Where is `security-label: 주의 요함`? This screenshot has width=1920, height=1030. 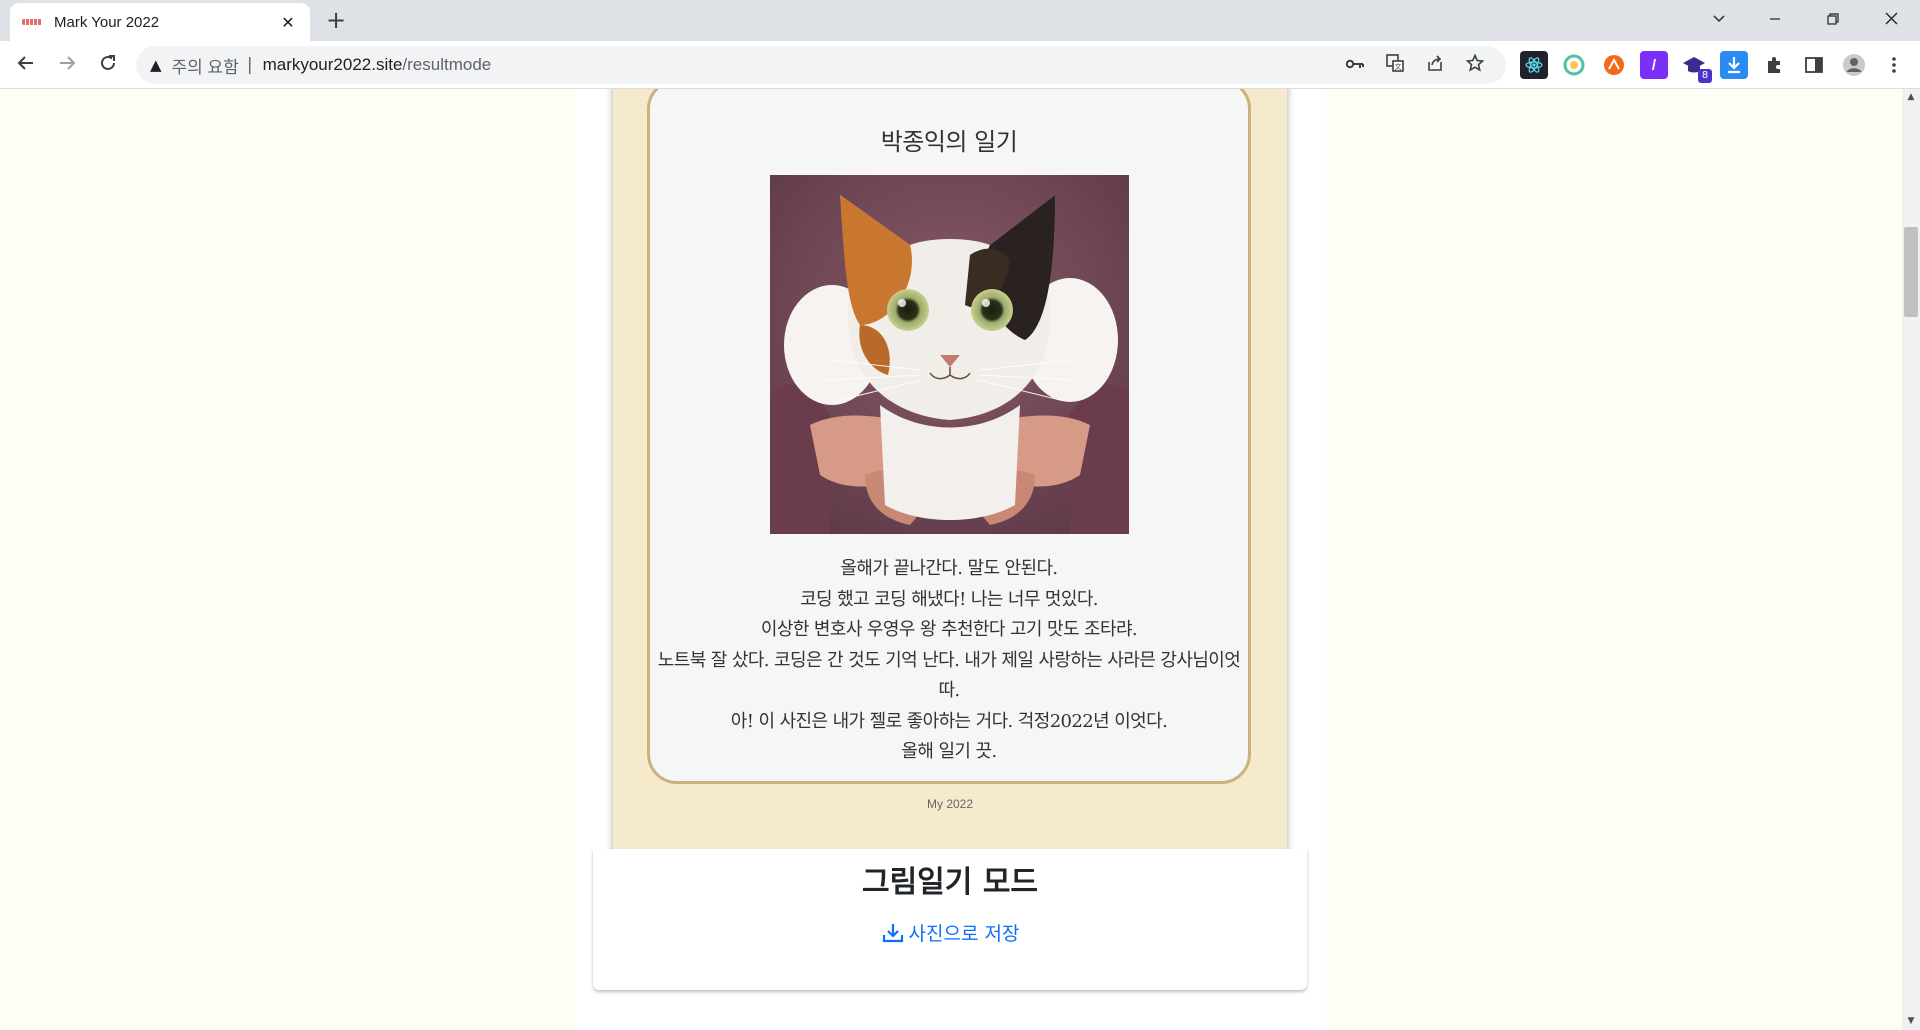 security-label: 주의 요함 is located at coordinates (205, 65).